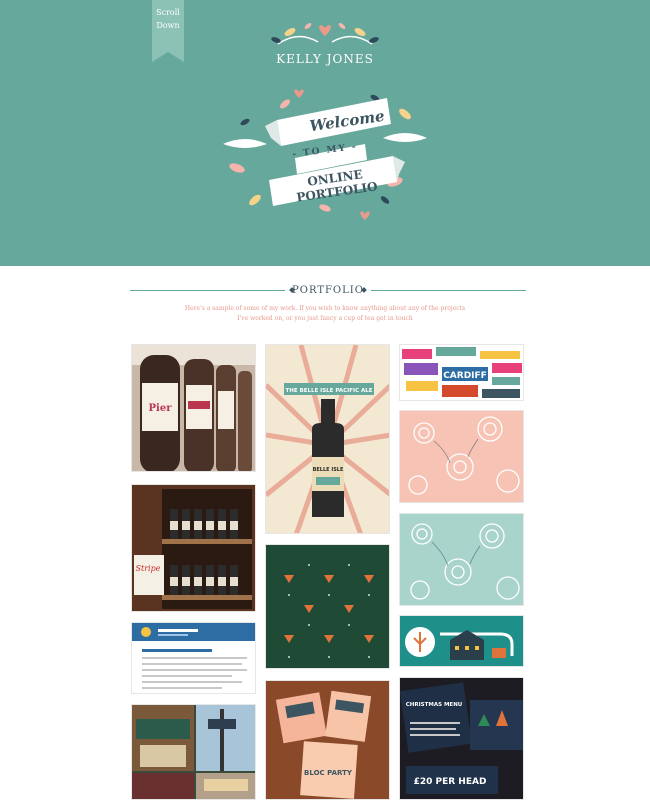  I want to click on beer-bottles-photo: Pier, so click(193, 408).